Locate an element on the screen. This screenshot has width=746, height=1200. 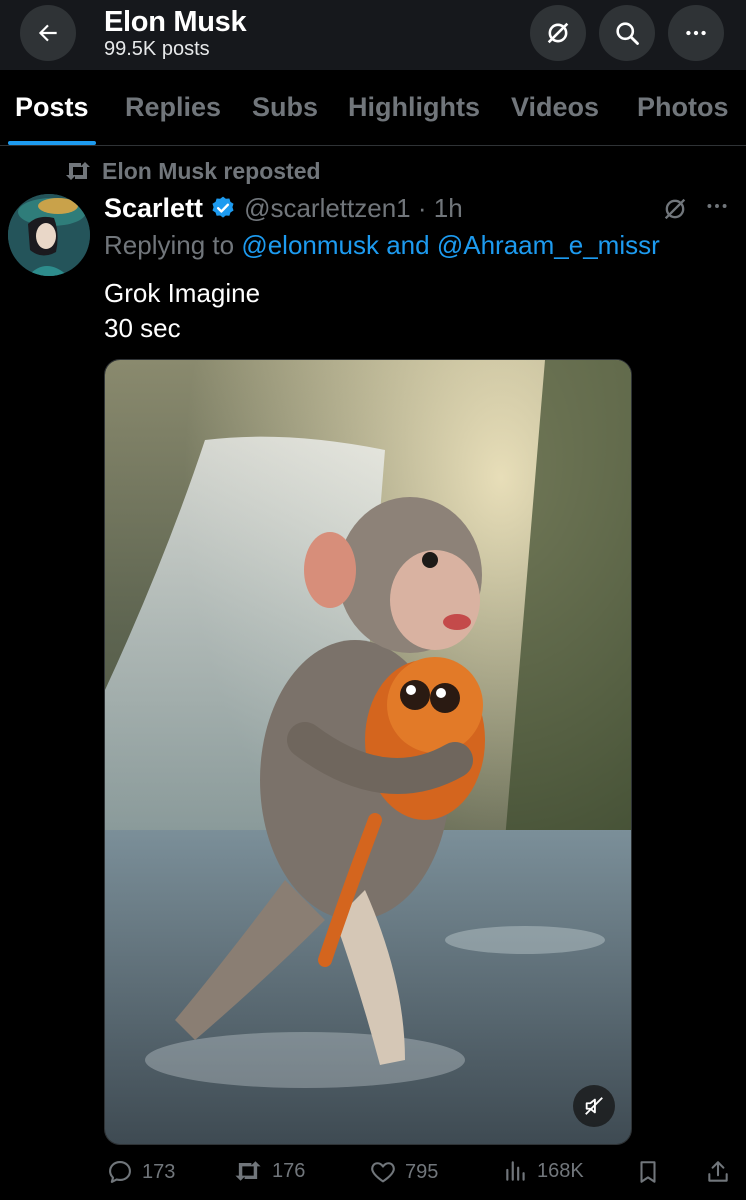
bookmark-icon is located at coordinates (648, 1172).